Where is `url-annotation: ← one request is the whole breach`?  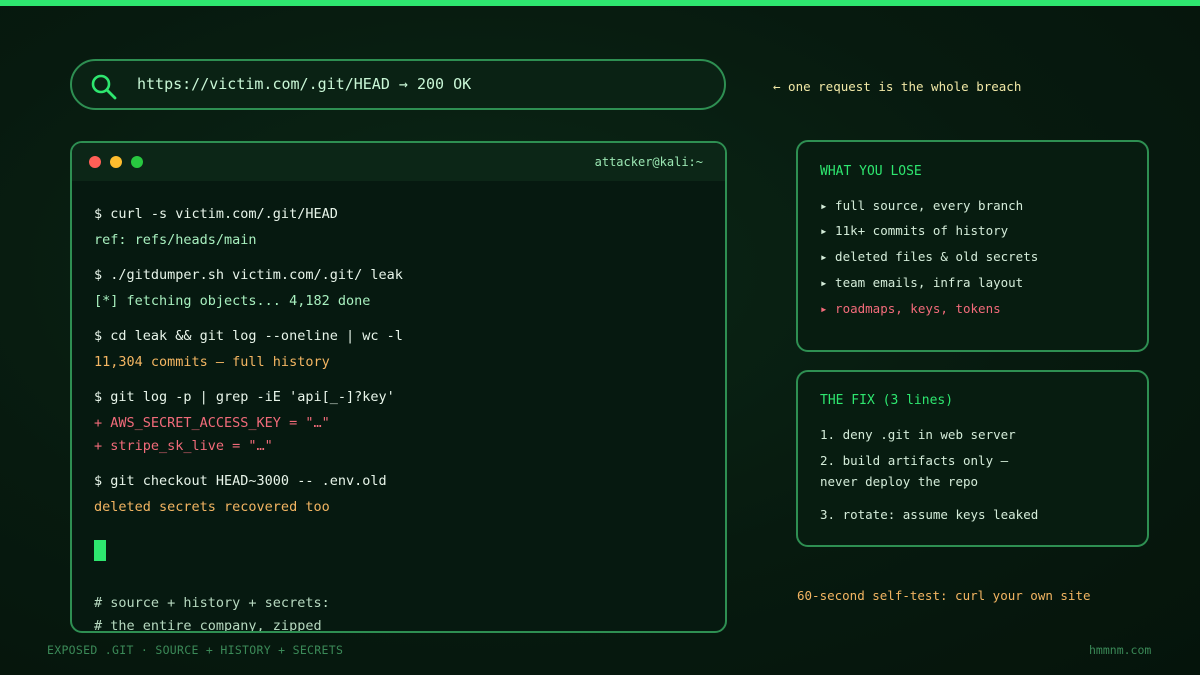 url-annotation: ← one request is the whole breach is located at coordinates (897, 86).